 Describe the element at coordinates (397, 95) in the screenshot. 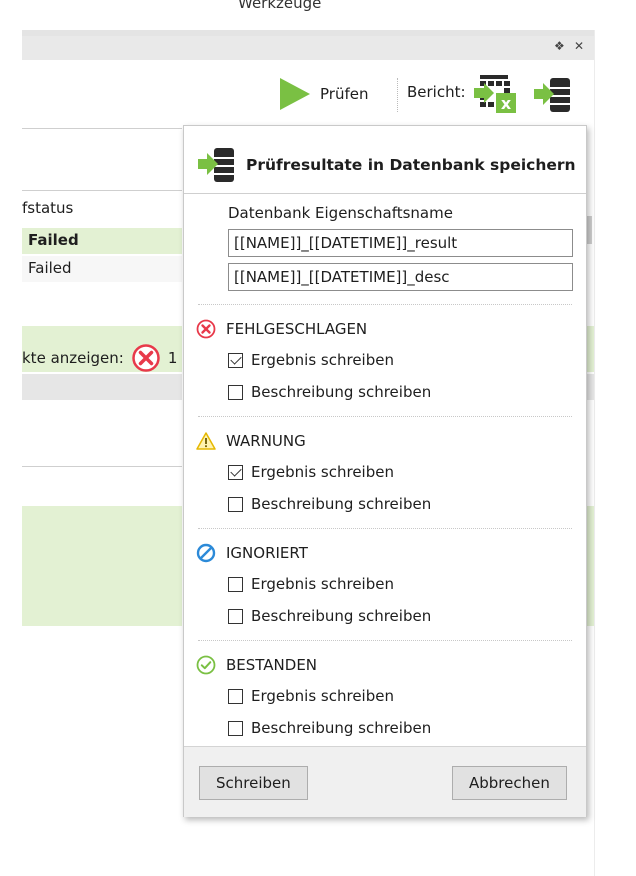

I see `toolbar-divider` at that location.